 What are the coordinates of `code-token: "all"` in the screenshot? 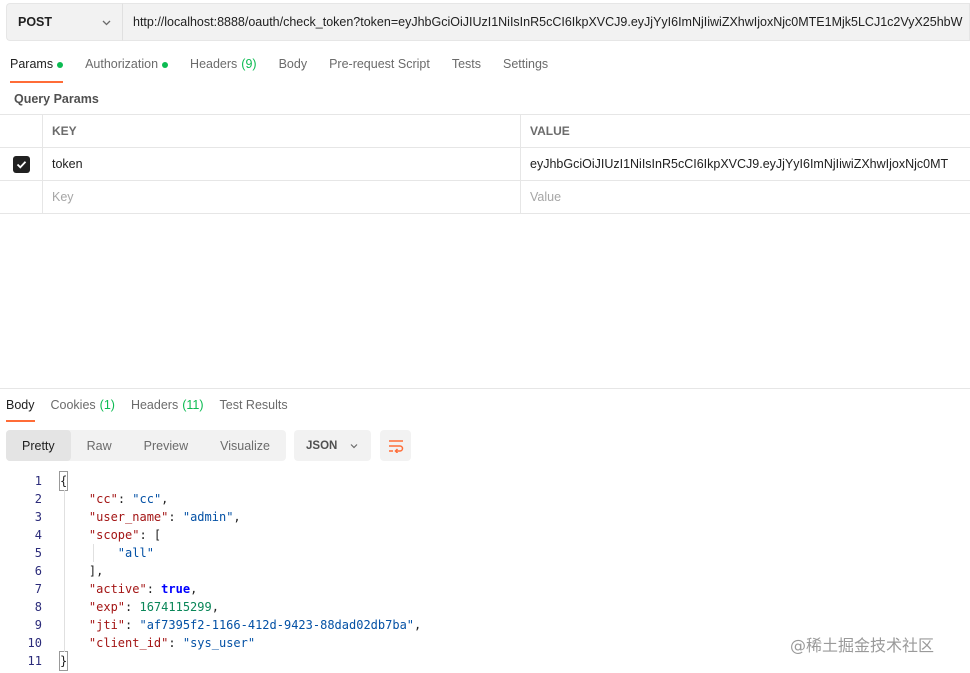 It's located at (135, 553).